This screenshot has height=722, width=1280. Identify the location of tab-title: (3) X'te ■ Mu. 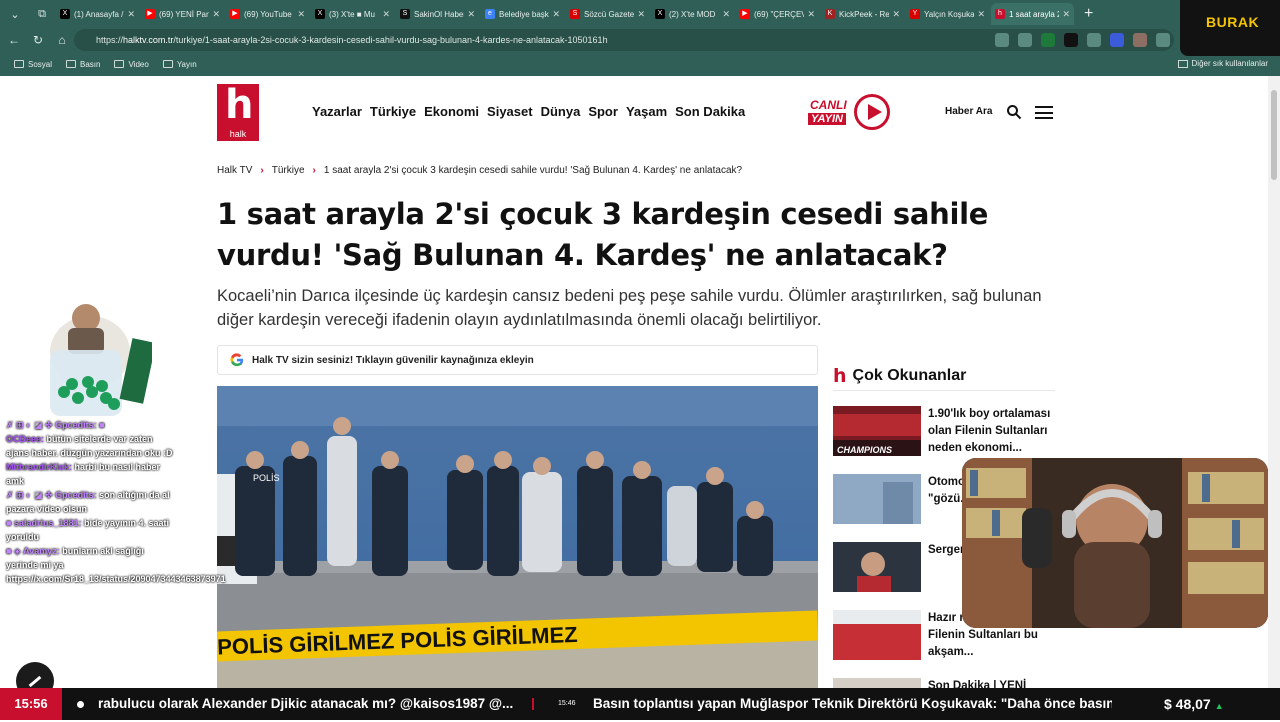
(352, 14).